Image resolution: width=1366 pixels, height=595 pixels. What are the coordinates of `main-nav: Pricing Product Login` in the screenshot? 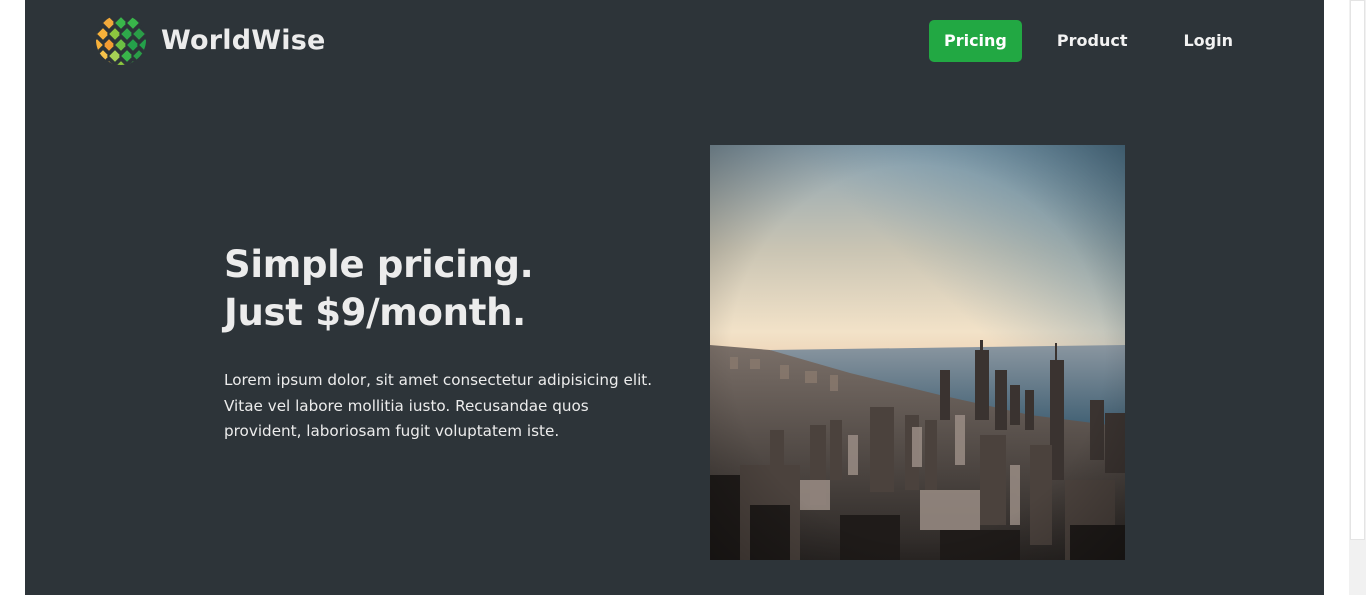 It's located at (1091, 41).